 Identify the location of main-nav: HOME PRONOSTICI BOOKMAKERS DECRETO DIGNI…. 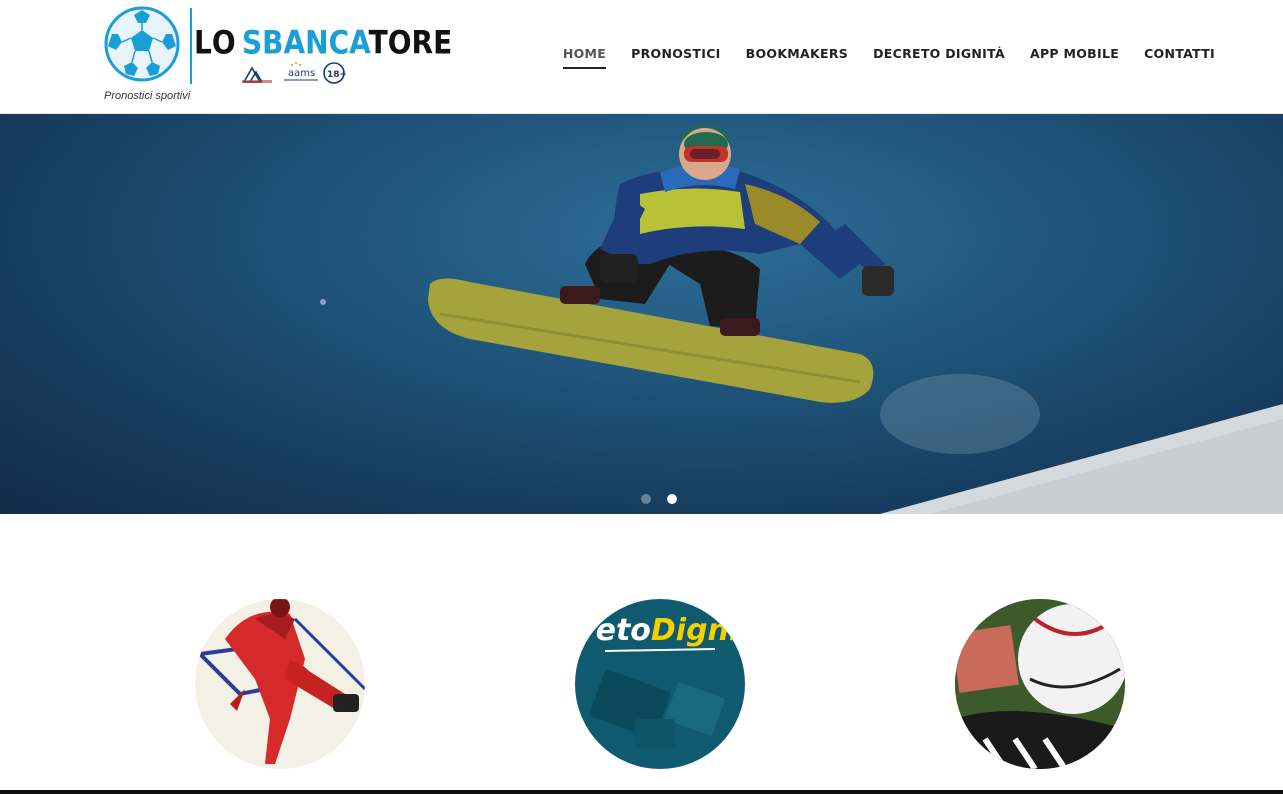
(888, 57).